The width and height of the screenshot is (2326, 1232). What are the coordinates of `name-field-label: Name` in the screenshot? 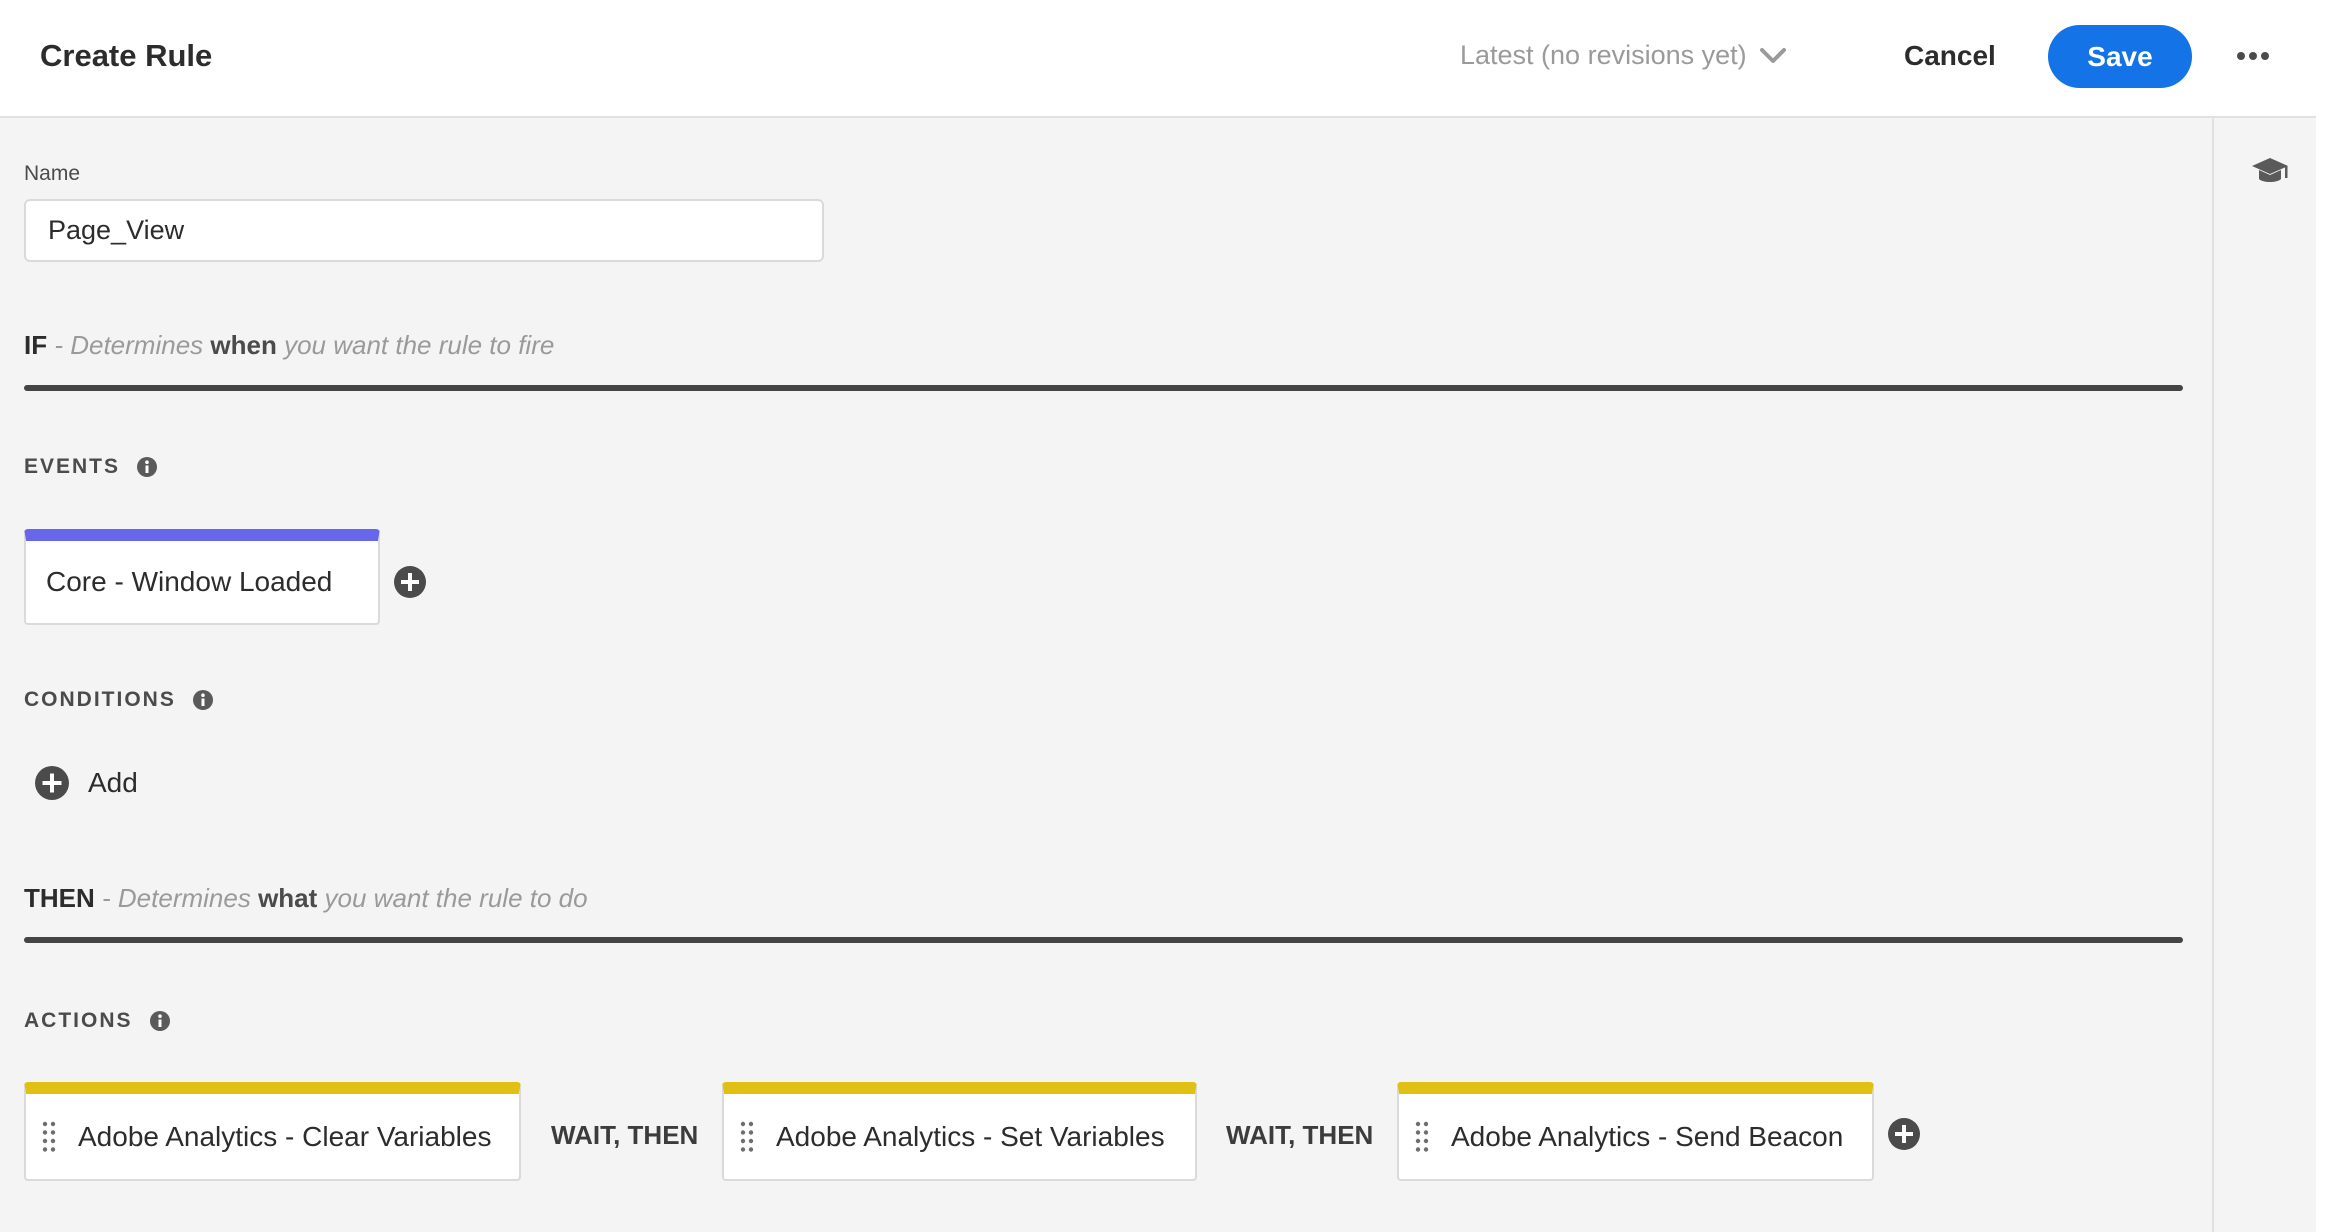 It's located at (52, 173).